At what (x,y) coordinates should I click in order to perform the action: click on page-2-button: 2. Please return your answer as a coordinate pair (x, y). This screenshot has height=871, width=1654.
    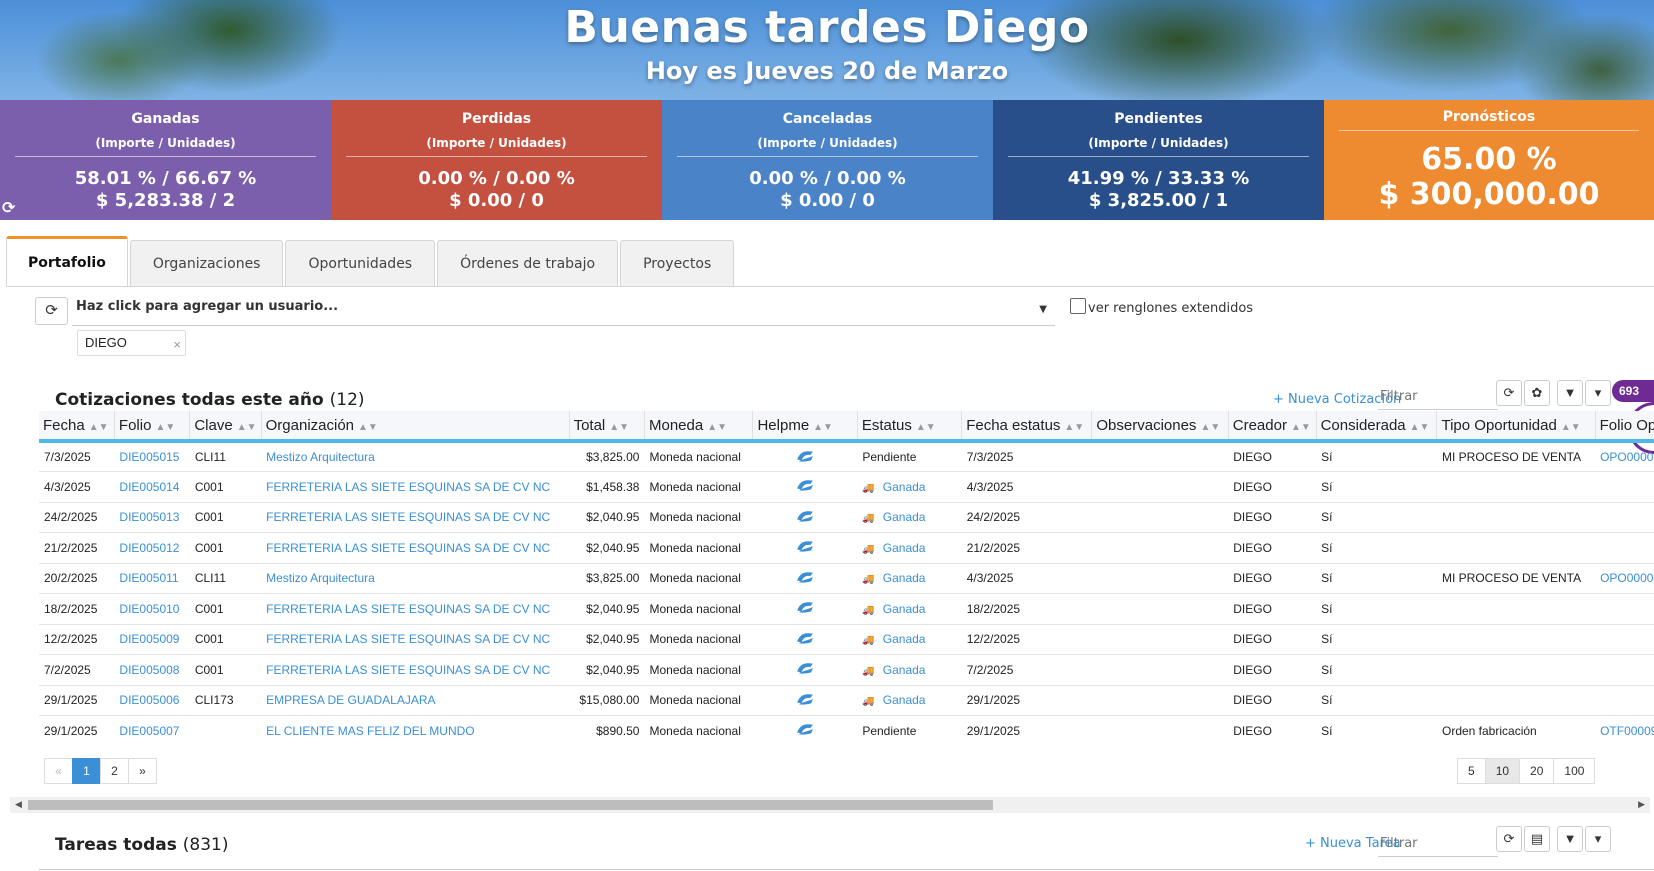
    Looking at the image, I should click on (114, 771).